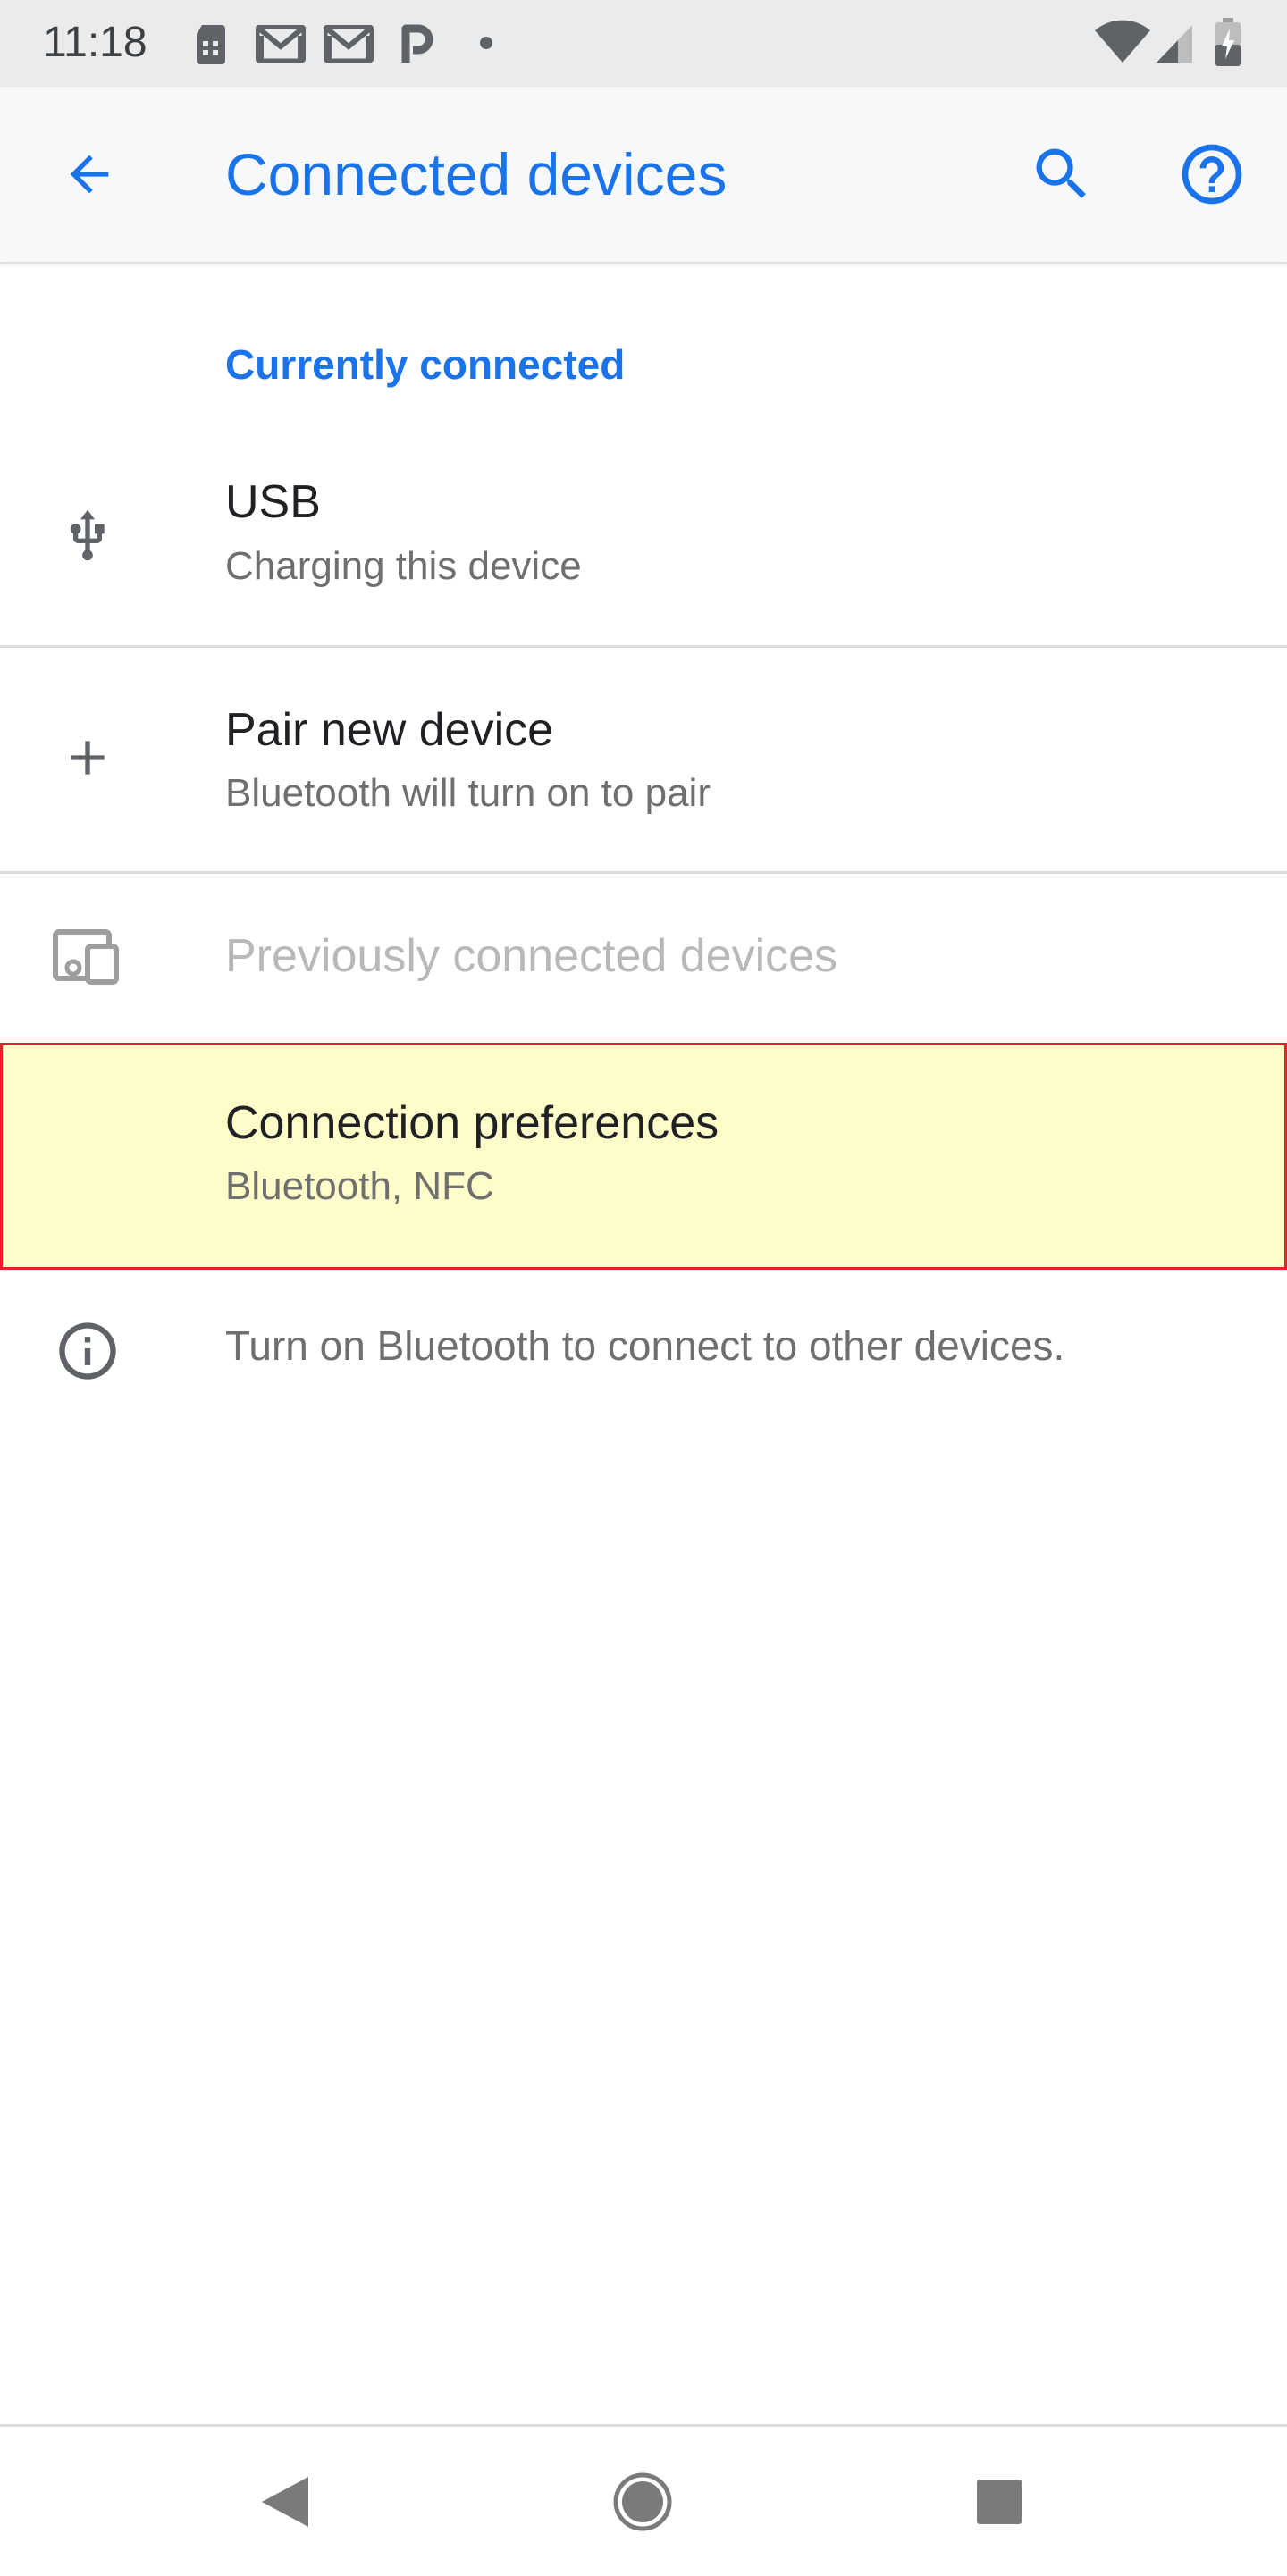 Image resolution: width=1287 pixels, height=2576 pixels. What do you see at coordinates (486, 43) in the screenshot?
I see `dot-icon` at bounding box center [486, 43].